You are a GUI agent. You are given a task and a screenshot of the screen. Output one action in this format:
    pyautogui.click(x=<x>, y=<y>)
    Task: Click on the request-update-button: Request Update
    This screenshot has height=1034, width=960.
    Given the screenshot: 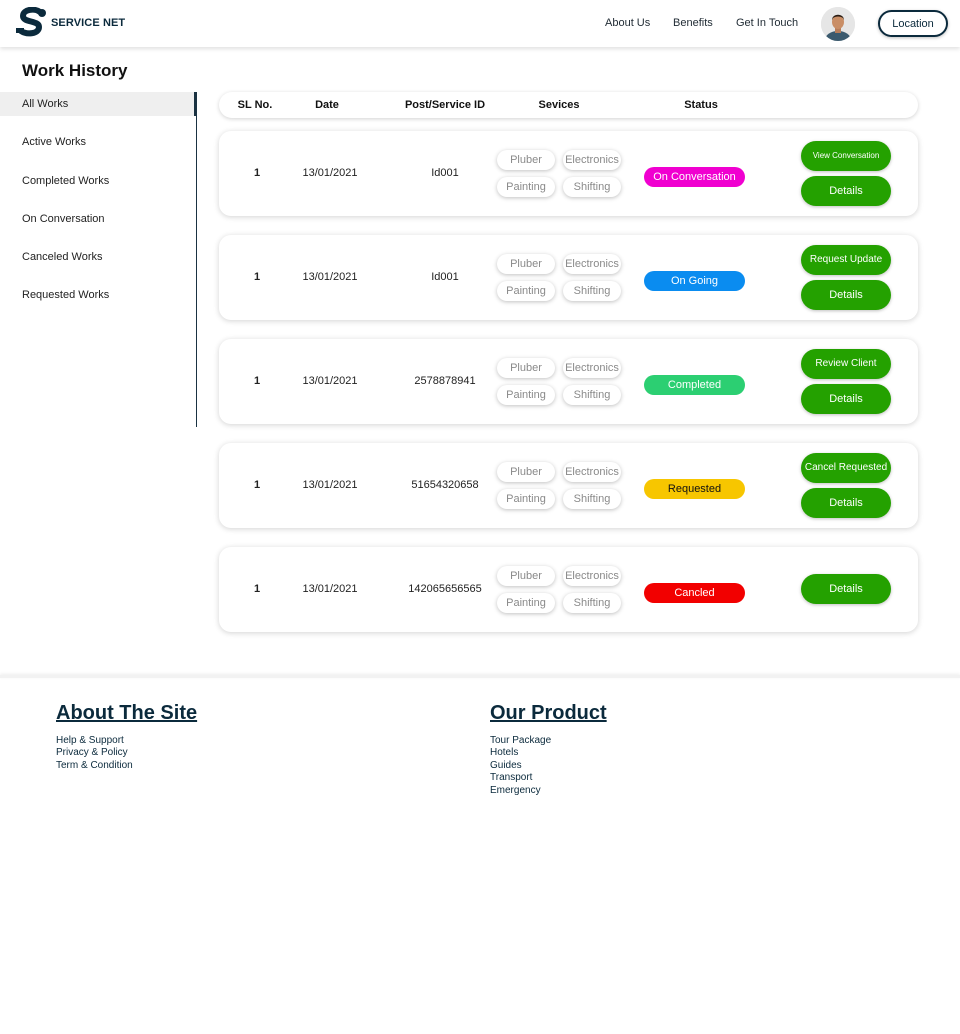 What is the action you would take?
    pyautogui.click(x=846, y=260)
    